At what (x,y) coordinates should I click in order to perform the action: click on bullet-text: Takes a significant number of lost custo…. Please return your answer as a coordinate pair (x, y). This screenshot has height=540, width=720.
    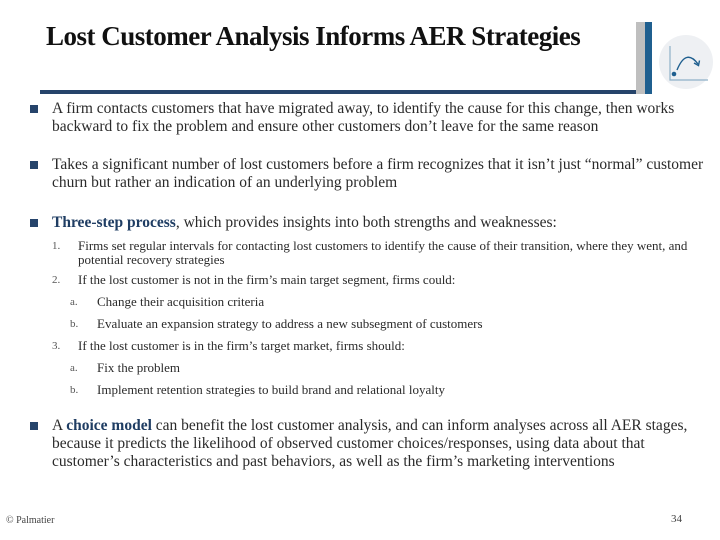
    Looking at the image, I should click on (378, 173).